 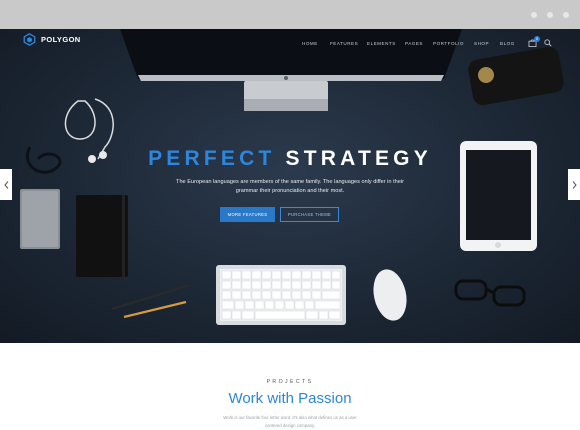 I want to click on purchase-theme-button: PURCHASE THEME, so click(x=309, y=214).